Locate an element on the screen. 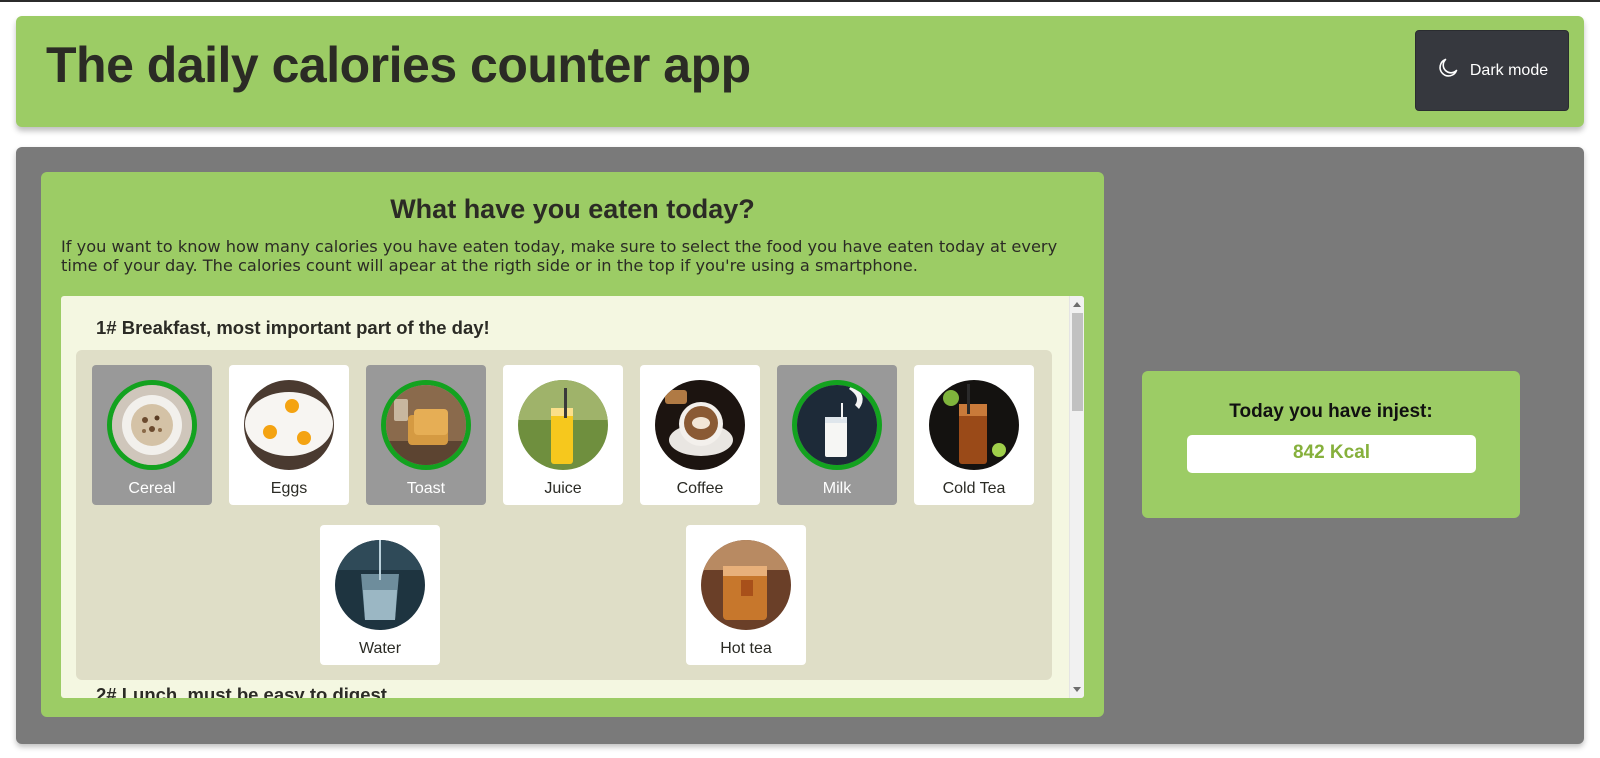  hot-tea-image is located at coordinates (746, 585).